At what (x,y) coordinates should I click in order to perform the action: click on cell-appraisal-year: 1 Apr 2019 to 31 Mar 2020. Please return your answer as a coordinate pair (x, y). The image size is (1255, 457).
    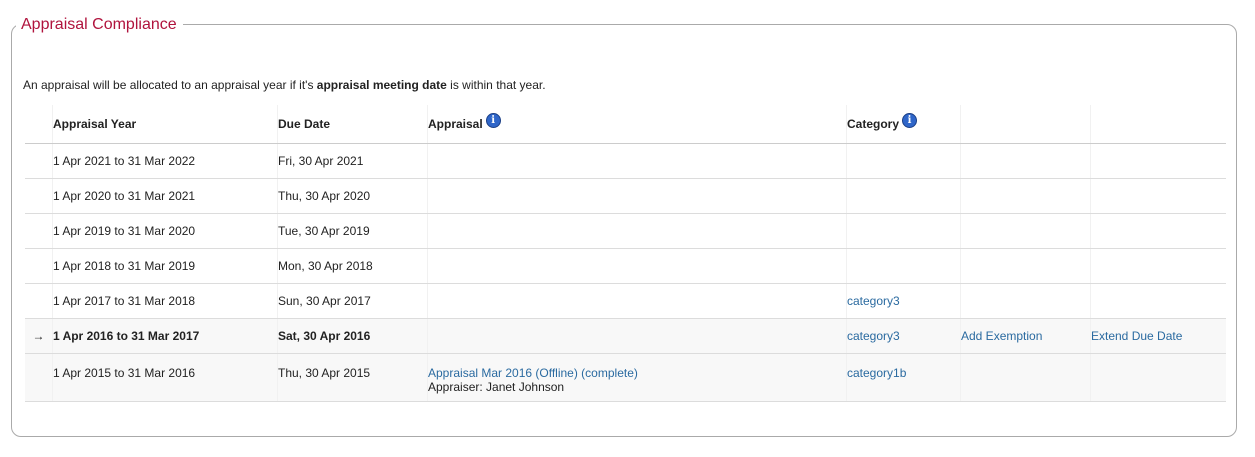
    Looking at the image, I should click on (165, 231).